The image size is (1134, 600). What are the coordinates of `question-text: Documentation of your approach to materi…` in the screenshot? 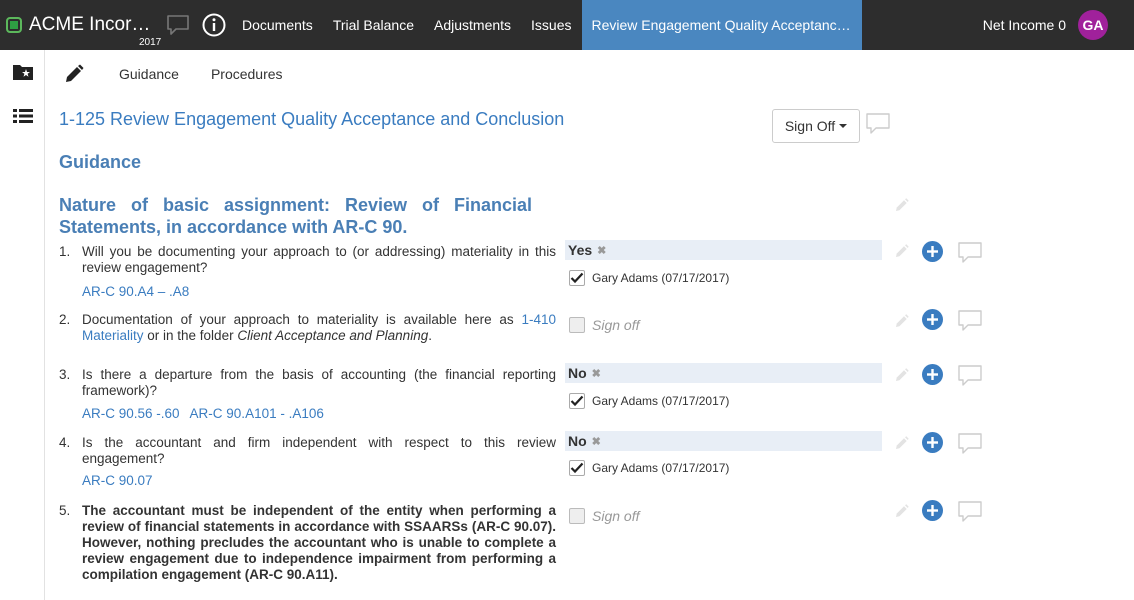 It's located at (319, 328).